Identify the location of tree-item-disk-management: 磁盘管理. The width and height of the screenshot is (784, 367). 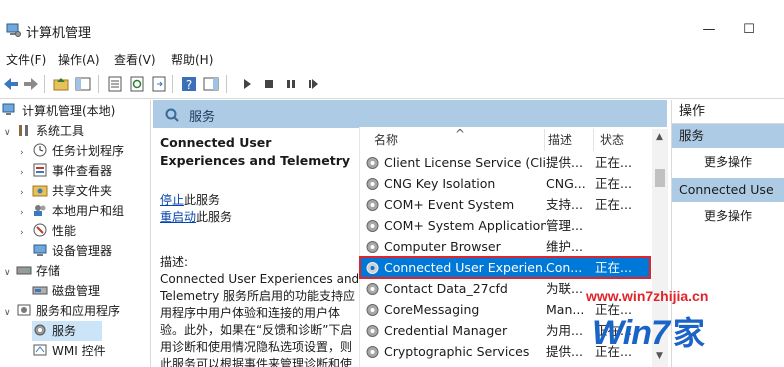
(66, 291).